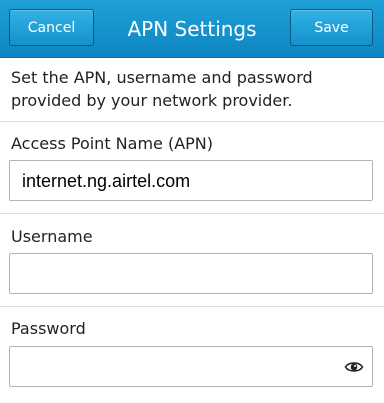  What do you see at coordinates (191, 366) in the screenshot?
I see `password-field` at bounding box center [191, 366].